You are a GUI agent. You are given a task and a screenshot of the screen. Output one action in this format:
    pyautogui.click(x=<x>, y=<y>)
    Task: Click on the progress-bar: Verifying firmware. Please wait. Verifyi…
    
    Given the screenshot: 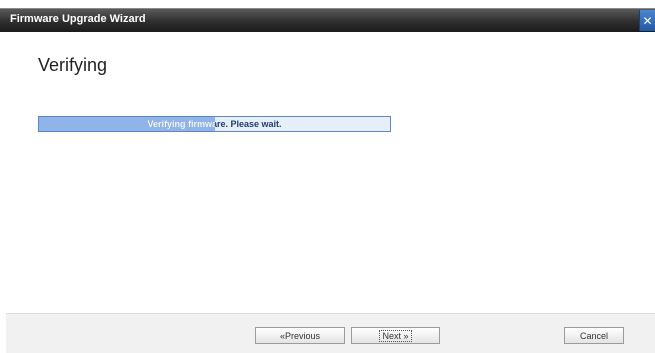 What is the action you would take?
    pyautogui.click(x=214, y=124)
    